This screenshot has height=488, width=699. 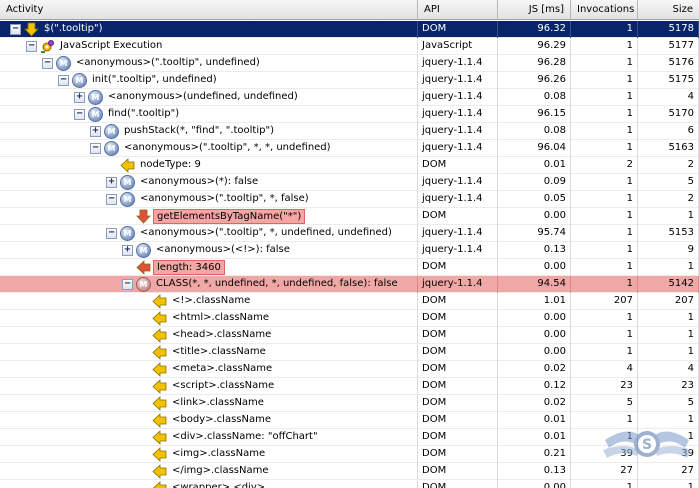 I want to click on tree-row: <title>.className DOM 0.00 1 1, so click(x=349, y=352).